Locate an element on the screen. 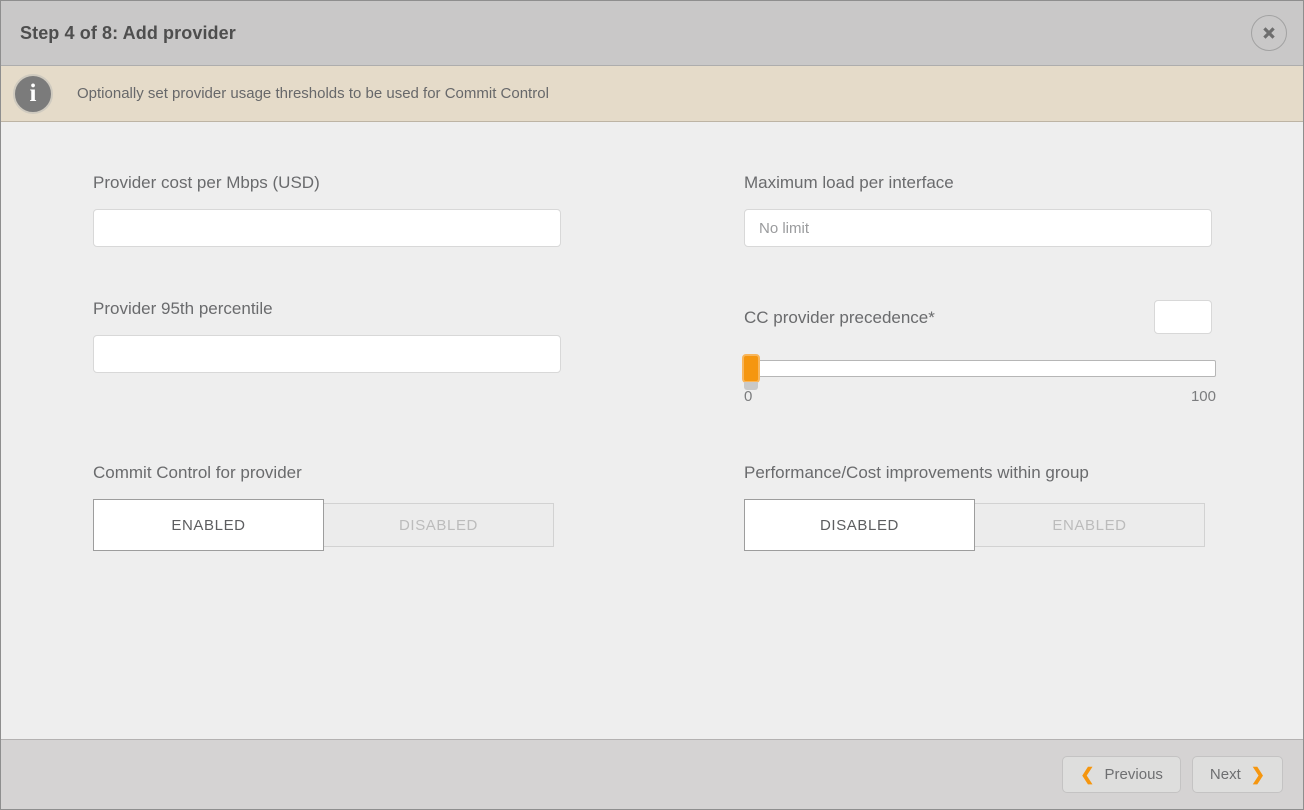 This screenshot has width=1304, height=810. slider-handle is located at coordinates (751, 372).